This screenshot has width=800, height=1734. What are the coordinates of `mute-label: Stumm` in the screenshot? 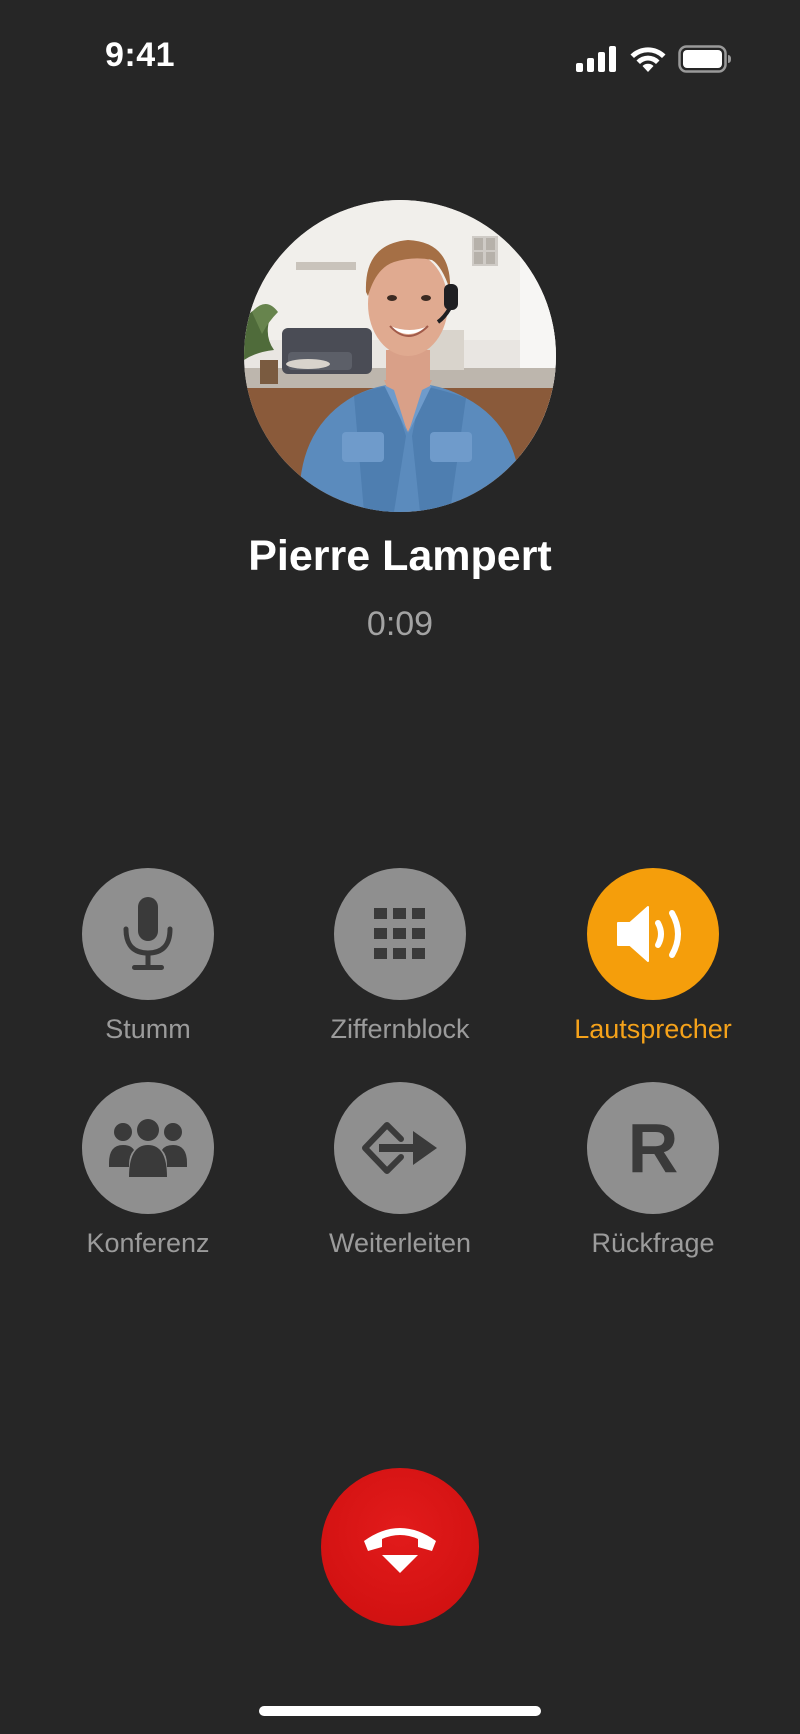 It's located at (148, 1029).